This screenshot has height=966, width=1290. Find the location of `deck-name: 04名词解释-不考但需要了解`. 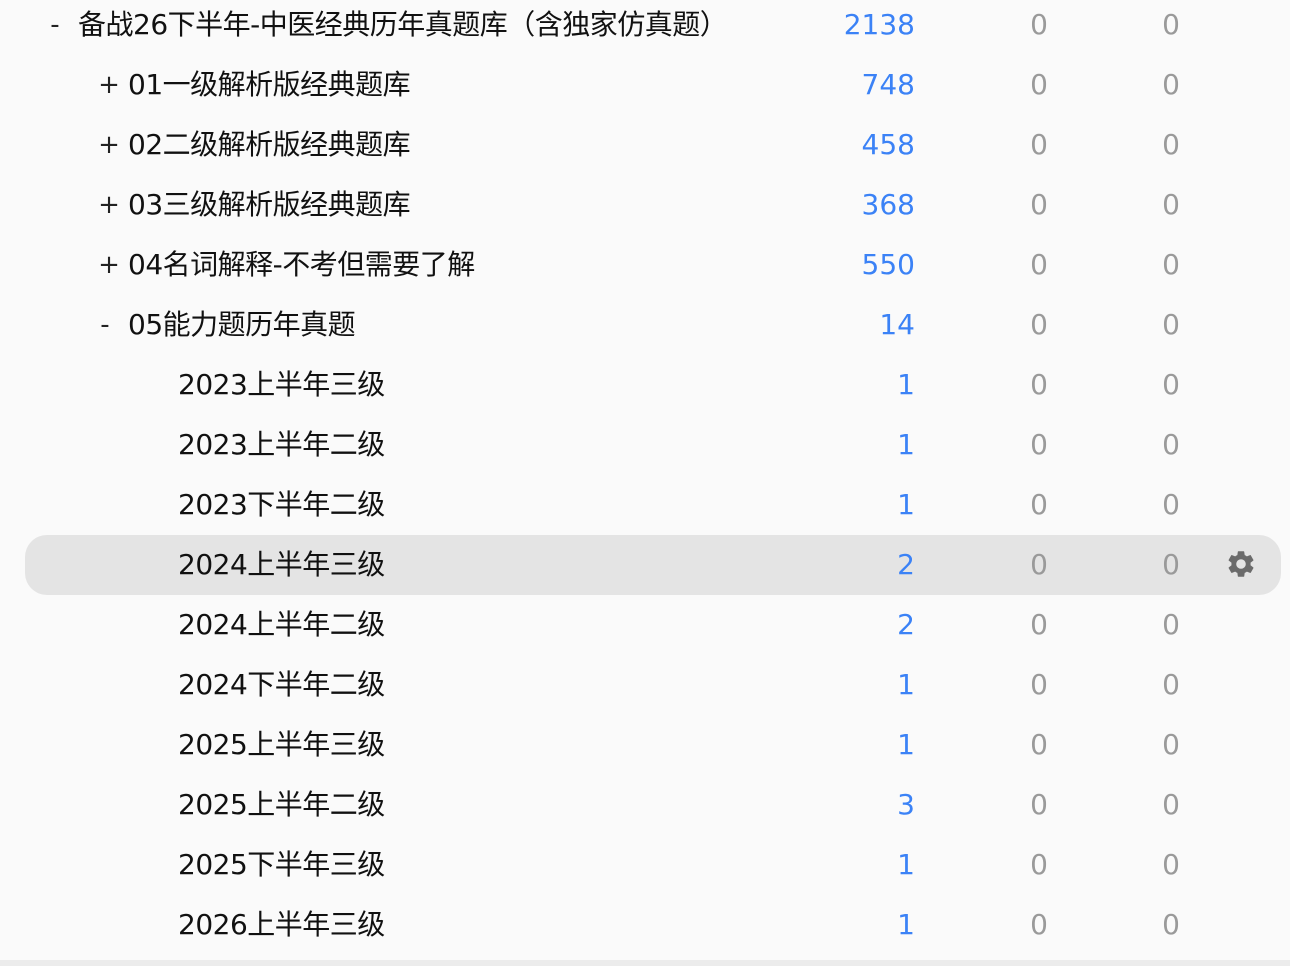

deck-name: 04名词解释-不考但需要了解 is located at coordinates (301, 267).